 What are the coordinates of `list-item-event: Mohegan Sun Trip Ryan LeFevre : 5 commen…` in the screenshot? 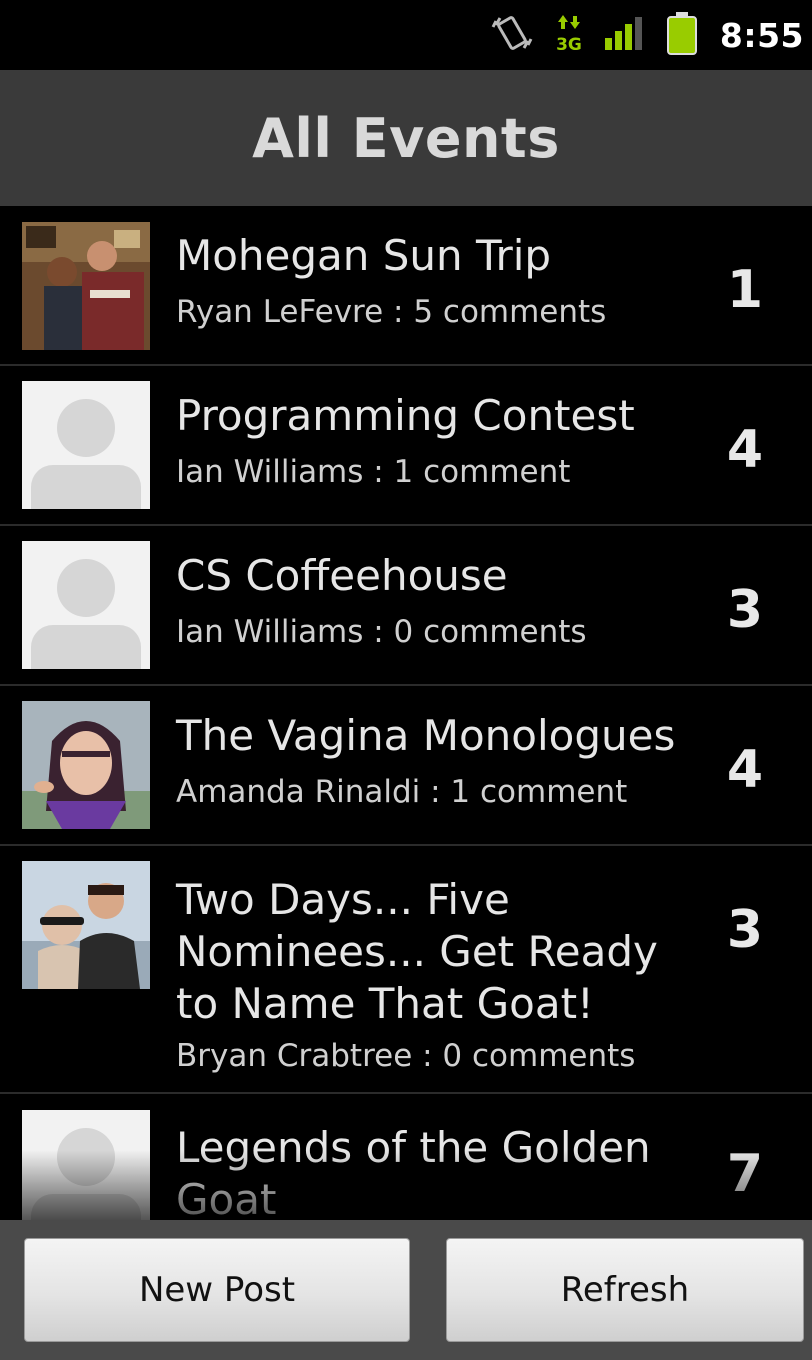 It's located at (406, 286).